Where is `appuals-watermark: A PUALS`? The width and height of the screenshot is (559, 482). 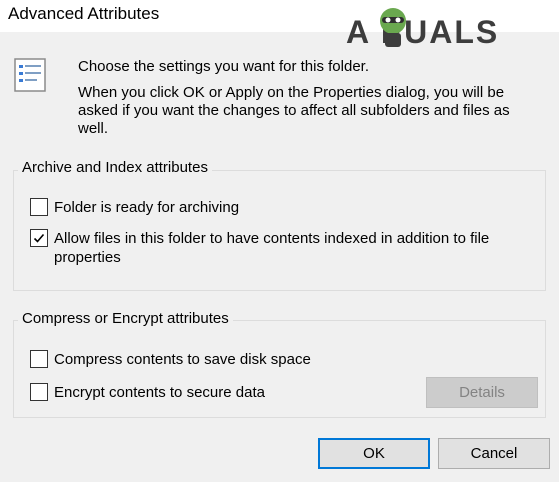
appuals-watermark: A PUALS is located at coordinates (451, 30).